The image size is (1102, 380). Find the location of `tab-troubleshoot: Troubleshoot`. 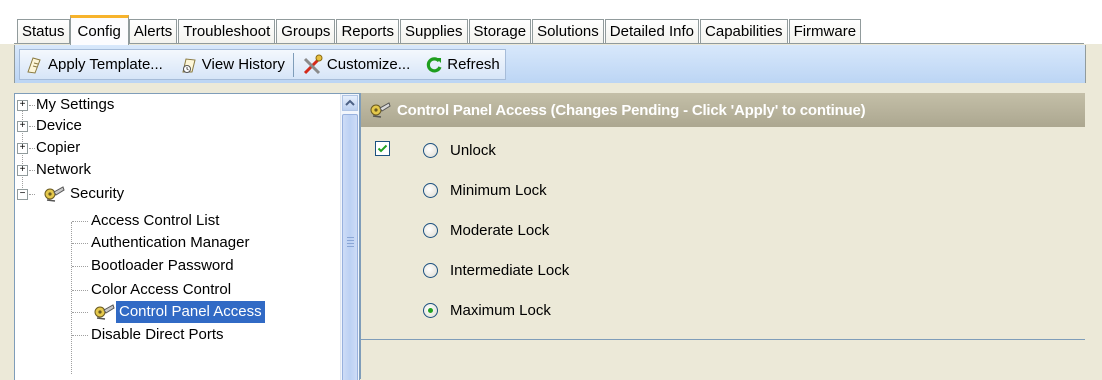

tab-troubleshoot: Troubleshoot is located at coordinates (227, 31).